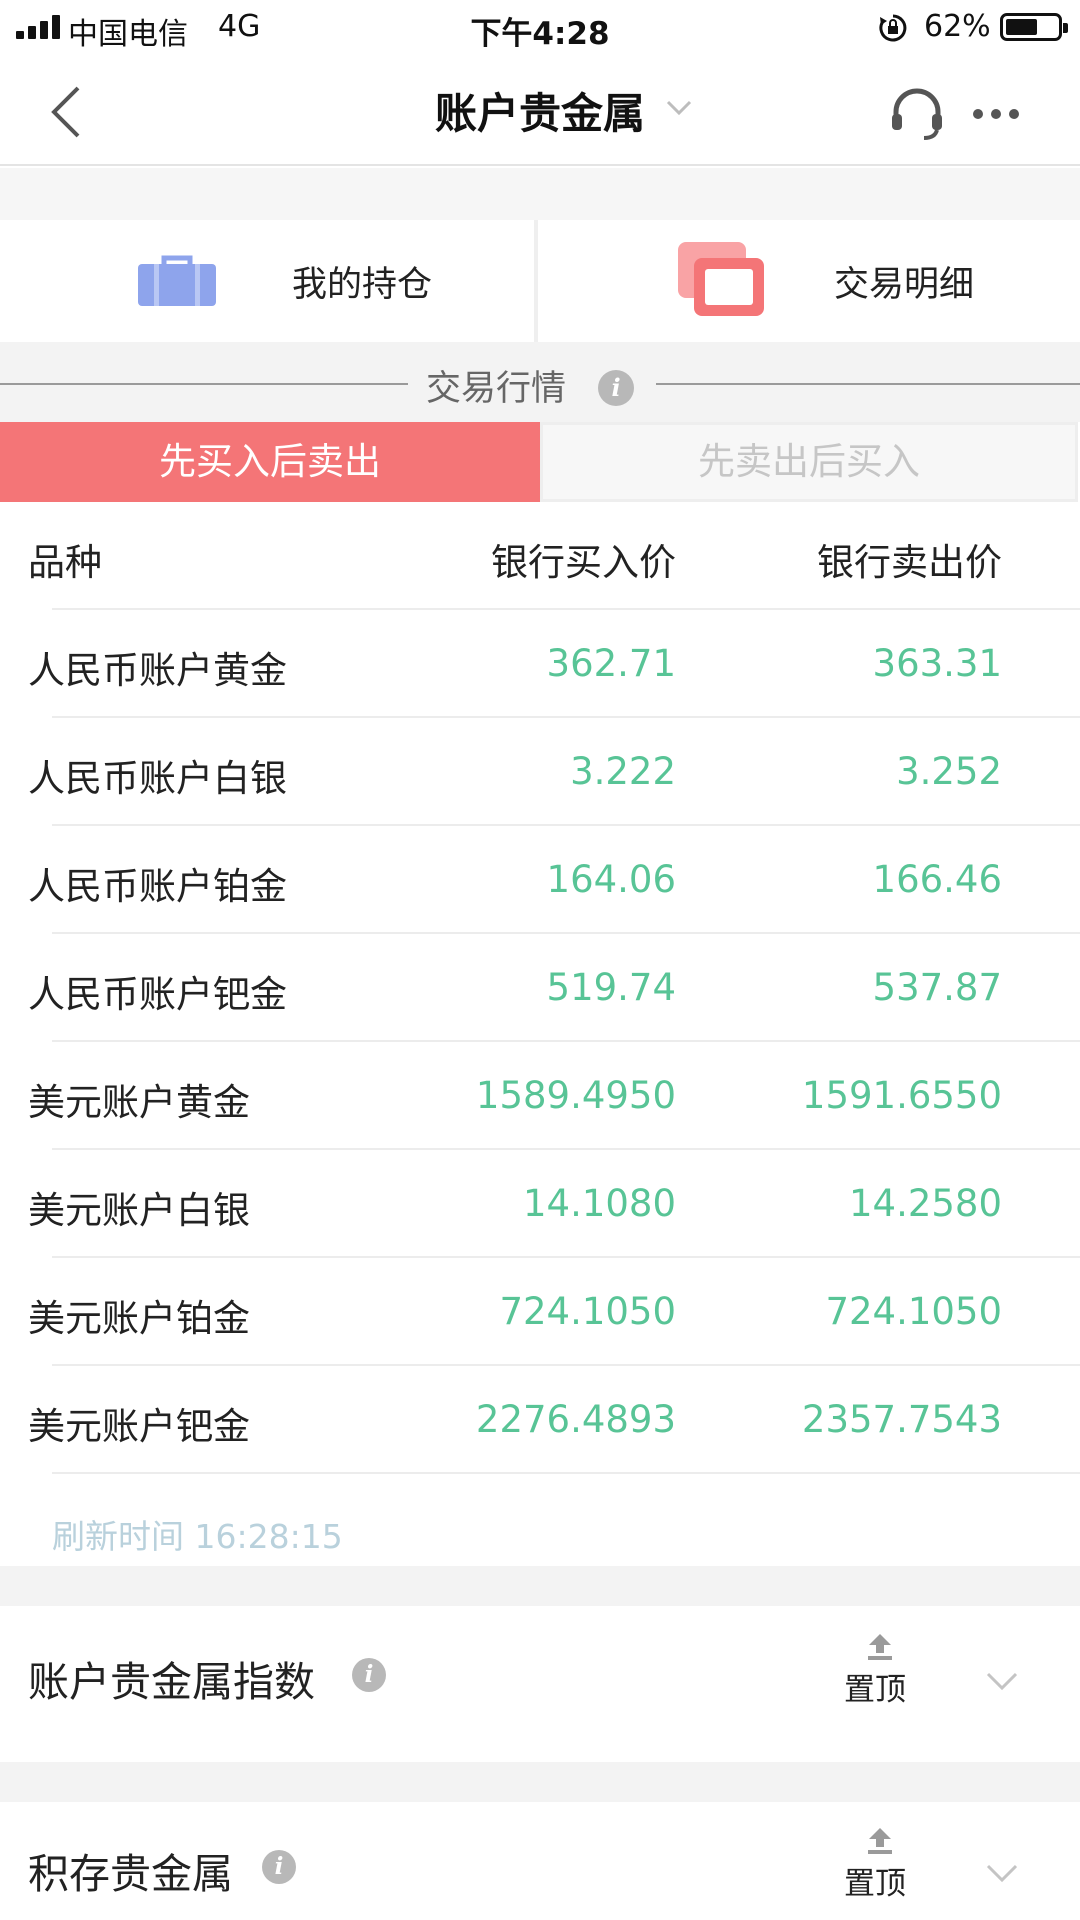 This screenshot has width=1080, height=1920. I want to click on copy-icon, so click(721, 279).